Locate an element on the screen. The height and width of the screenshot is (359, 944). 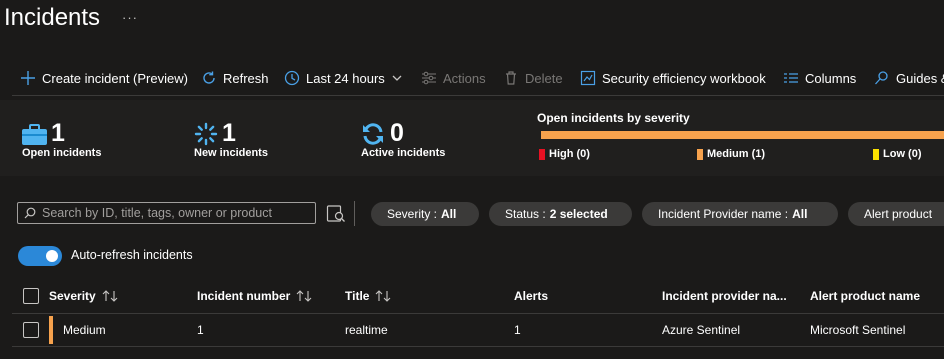
delete-button: Delete is located at coordinates (533, 78).